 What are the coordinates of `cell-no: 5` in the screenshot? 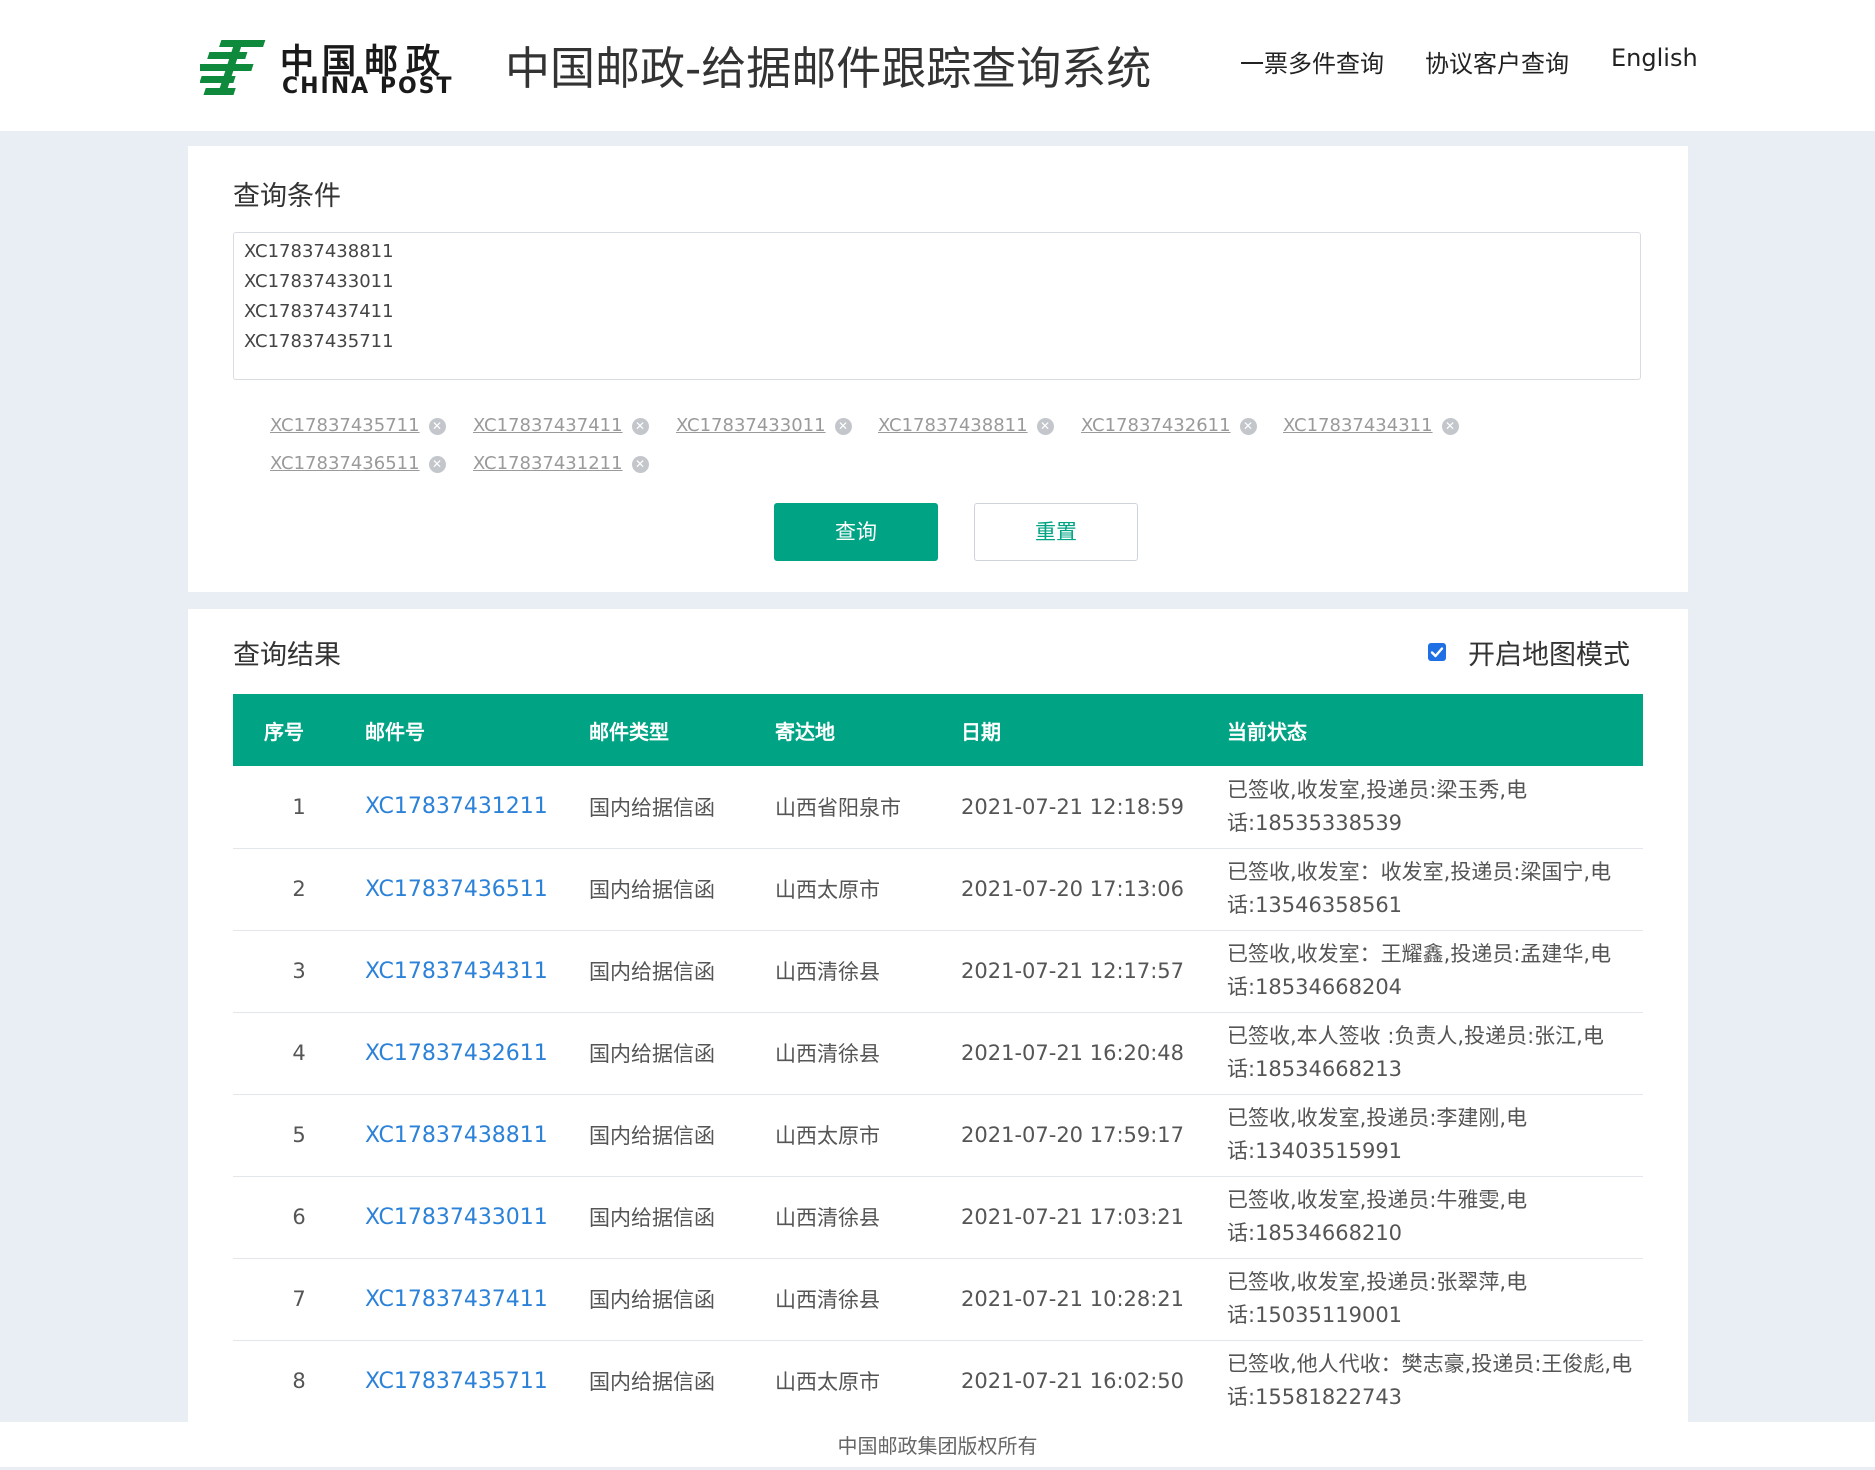 It's located at (299, 1135).